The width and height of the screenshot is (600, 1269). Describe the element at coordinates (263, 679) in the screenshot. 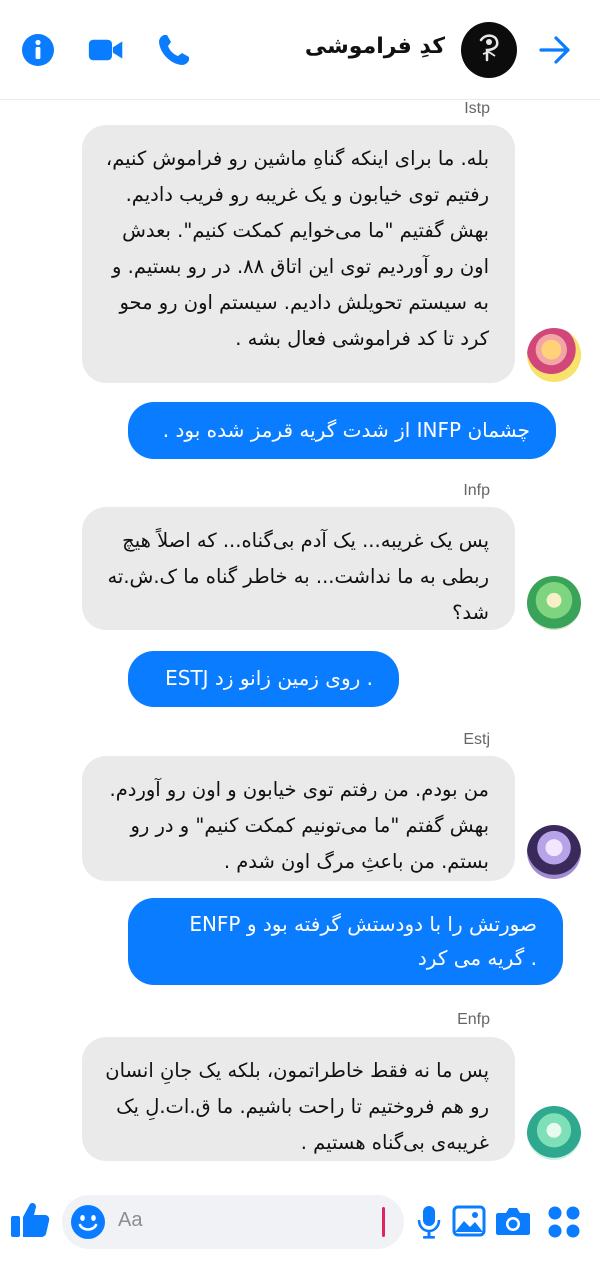

I see `message-bubble-outgoing: ESTJ روی زمین زانو زد .` at that location.